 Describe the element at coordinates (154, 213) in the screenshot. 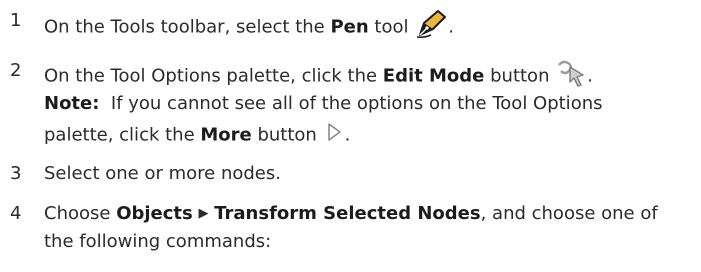

I see `menu-objects: Objects` at that location.